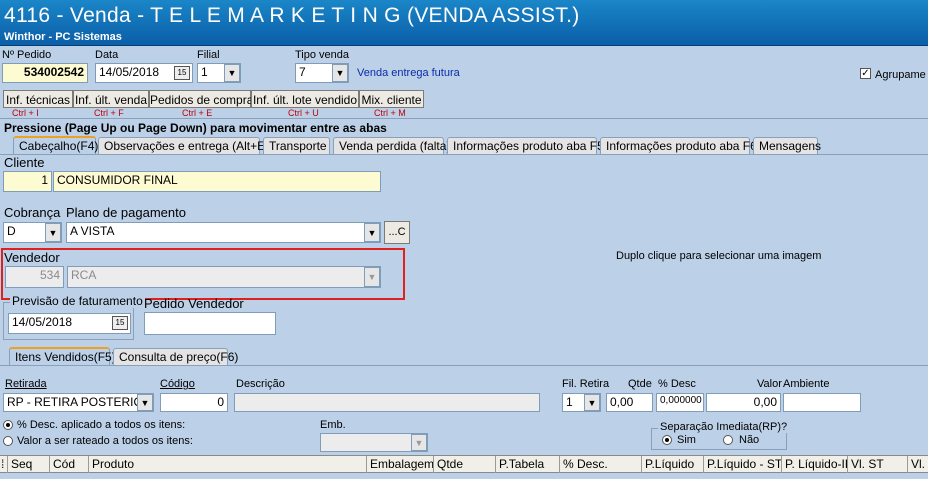  What do you see at coordinates (728, 440) in the screenshot?
I see `radio-nao` at bounding box center [728, 440].